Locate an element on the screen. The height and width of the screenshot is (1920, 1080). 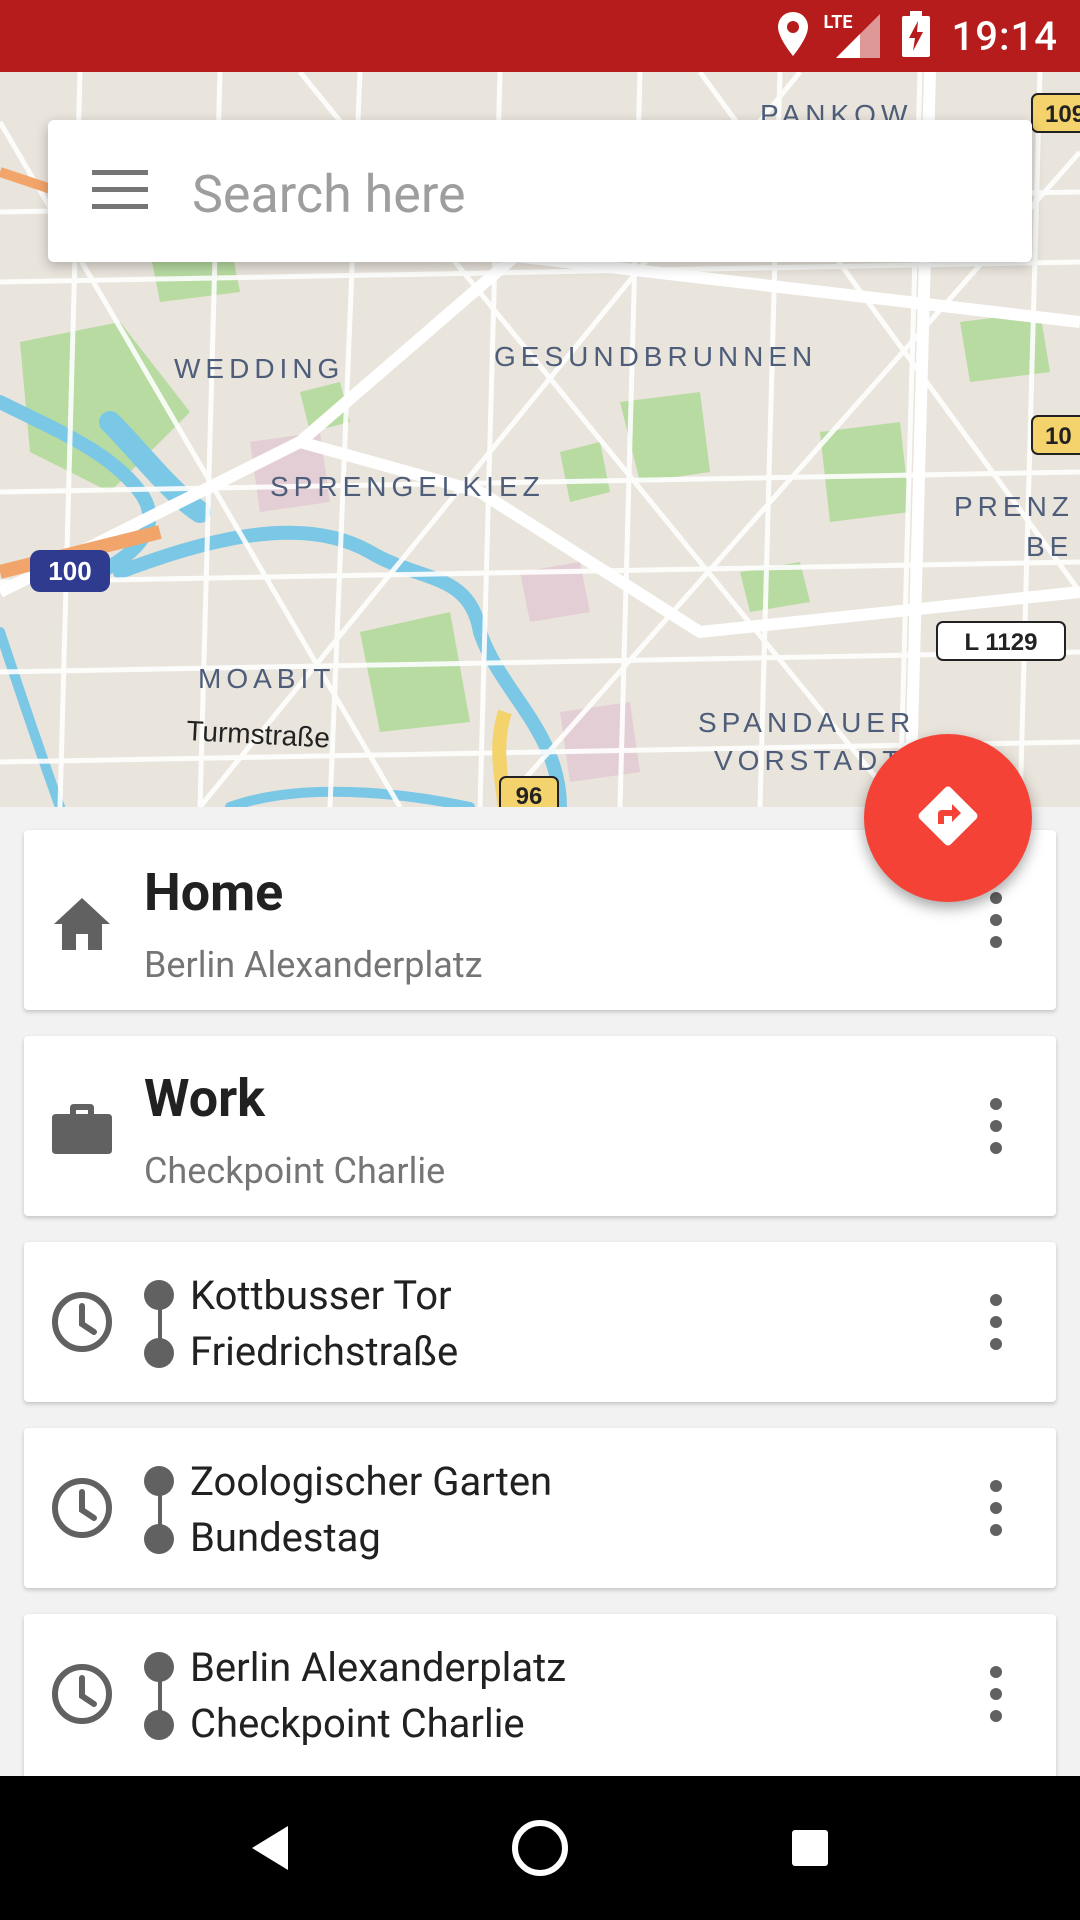
home-circle-icon is located at coordinates (540, 1848).